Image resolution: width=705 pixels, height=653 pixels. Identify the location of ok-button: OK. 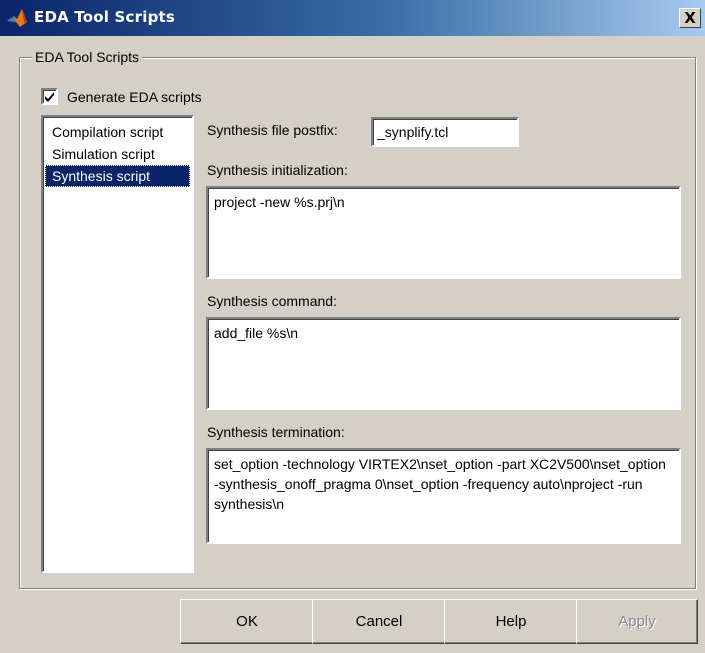
(247, 621).